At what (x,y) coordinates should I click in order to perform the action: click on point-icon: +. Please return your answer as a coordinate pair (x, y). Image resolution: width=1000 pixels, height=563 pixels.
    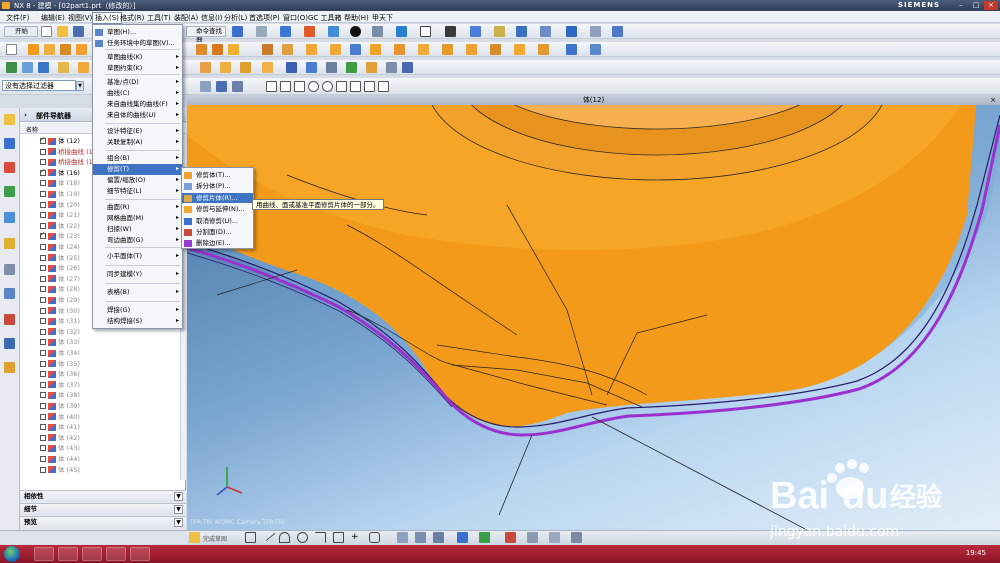
    Looking at the image, I should click on (355, 537).